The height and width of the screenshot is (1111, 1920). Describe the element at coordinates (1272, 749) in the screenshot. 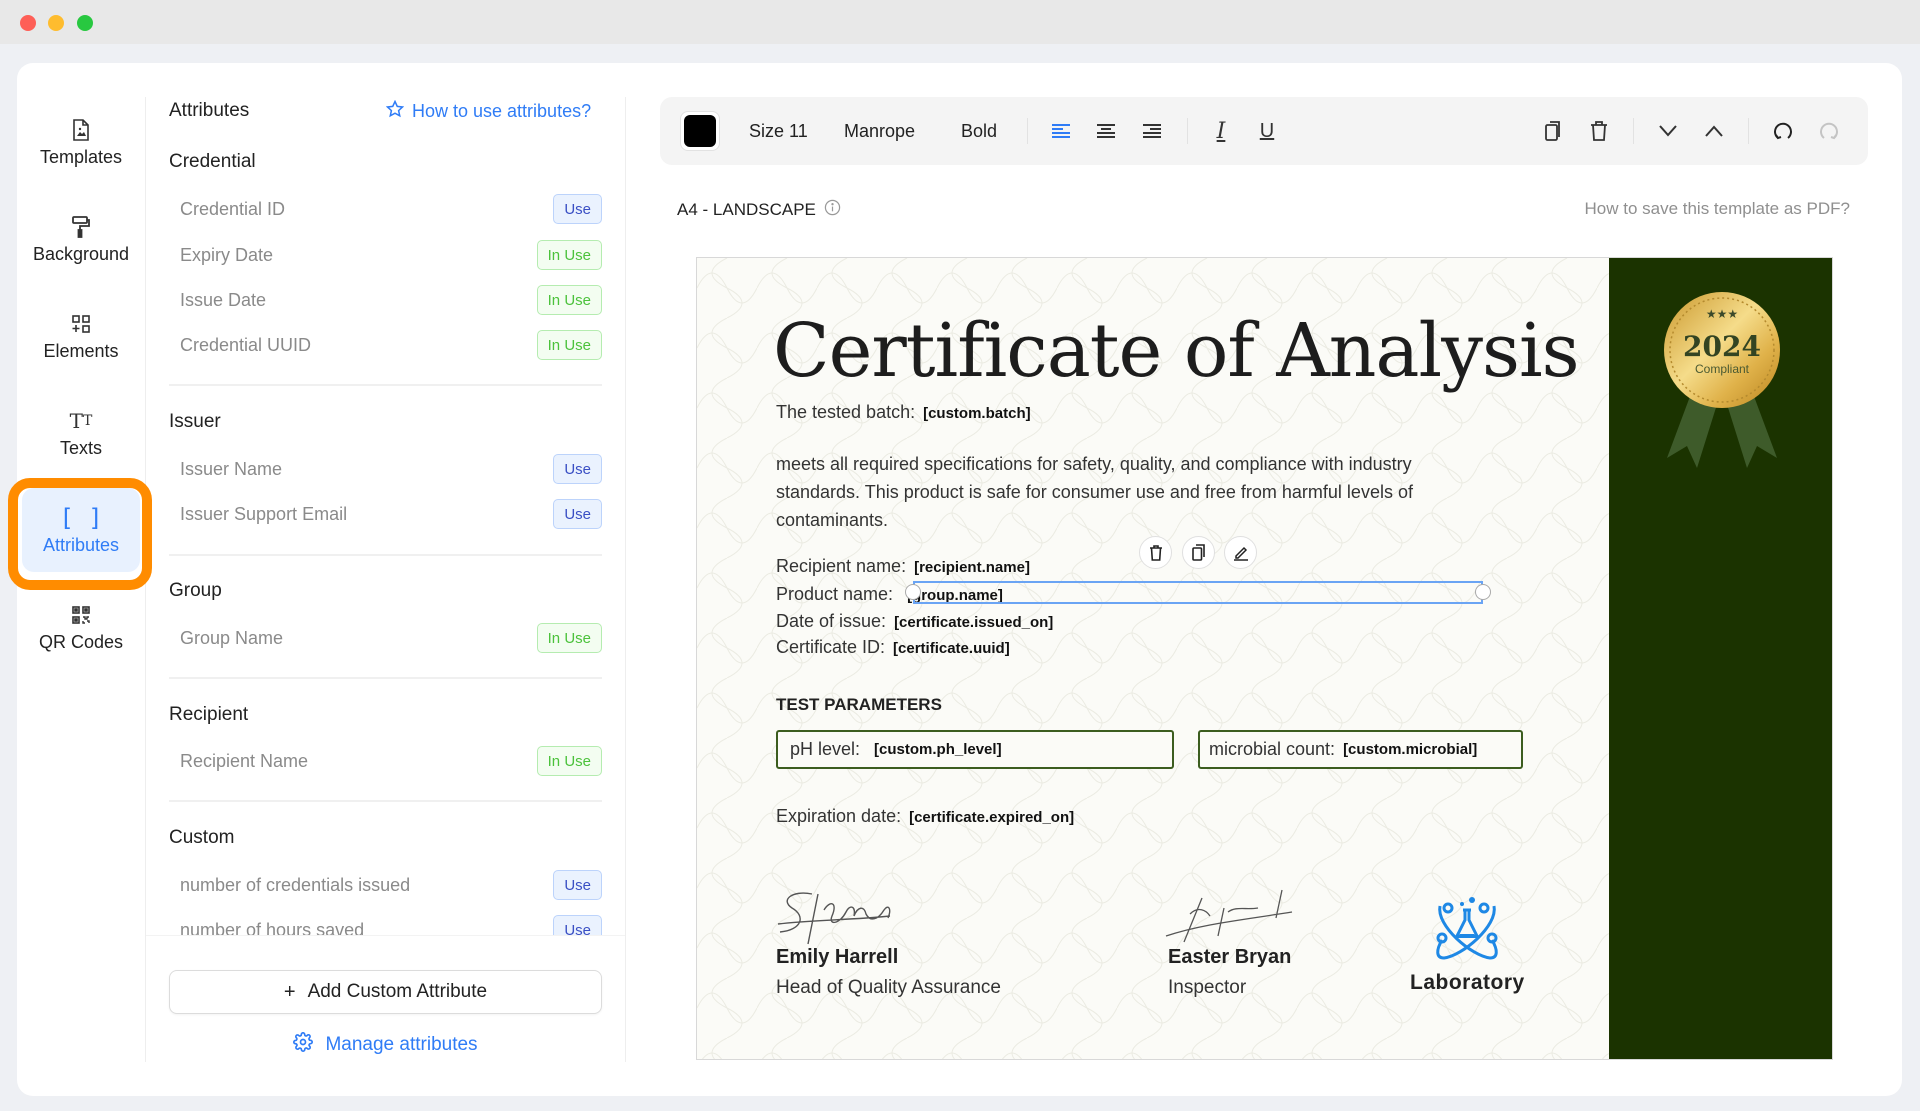

I see `param-label: microbial count:` at that location.